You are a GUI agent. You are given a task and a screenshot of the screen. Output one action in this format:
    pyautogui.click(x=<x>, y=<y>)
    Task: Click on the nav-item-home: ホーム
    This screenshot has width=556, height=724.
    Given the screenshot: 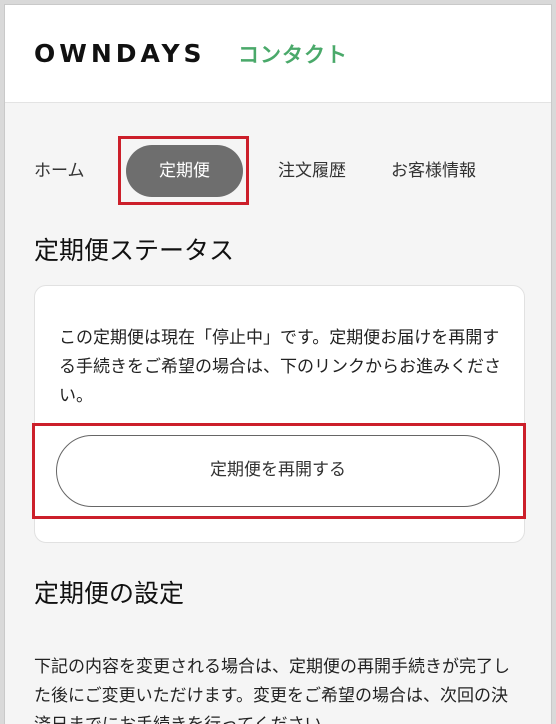 What is the action you would take?
    pyautogui.click(x=59, y=171)
    